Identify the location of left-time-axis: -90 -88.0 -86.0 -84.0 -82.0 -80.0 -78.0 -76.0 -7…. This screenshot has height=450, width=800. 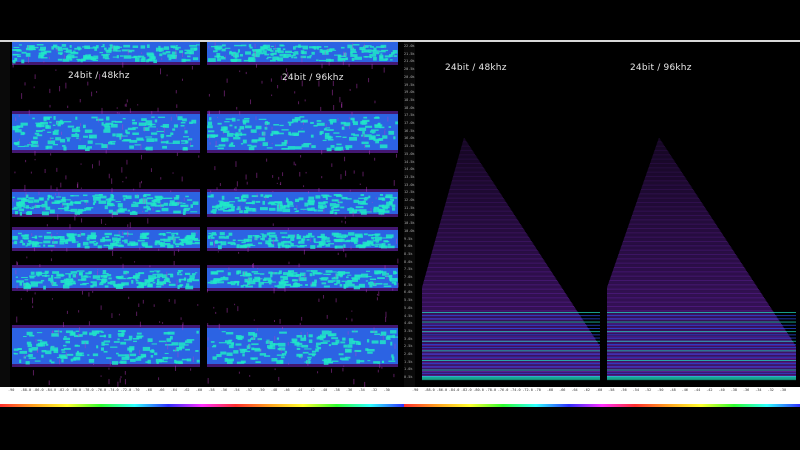
(202, 397).